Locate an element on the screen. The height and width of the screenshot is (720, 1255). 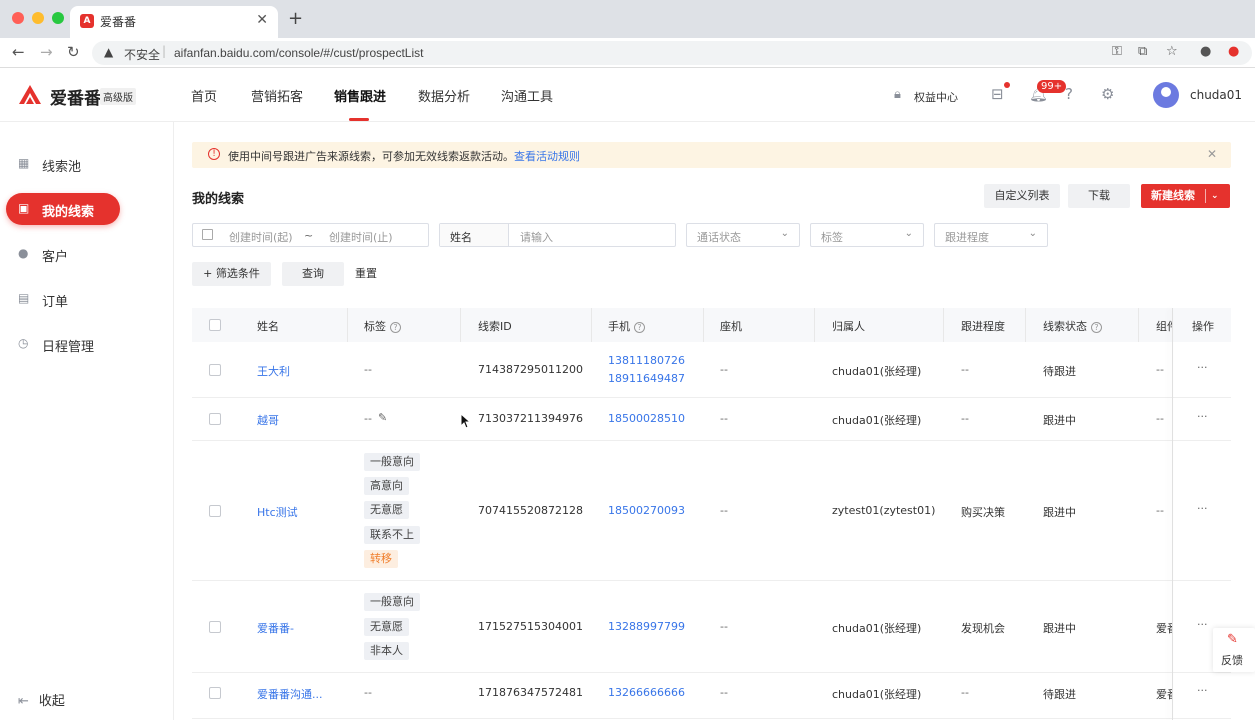
phone-link: 18500028510 is located at coordinates (646, 418).